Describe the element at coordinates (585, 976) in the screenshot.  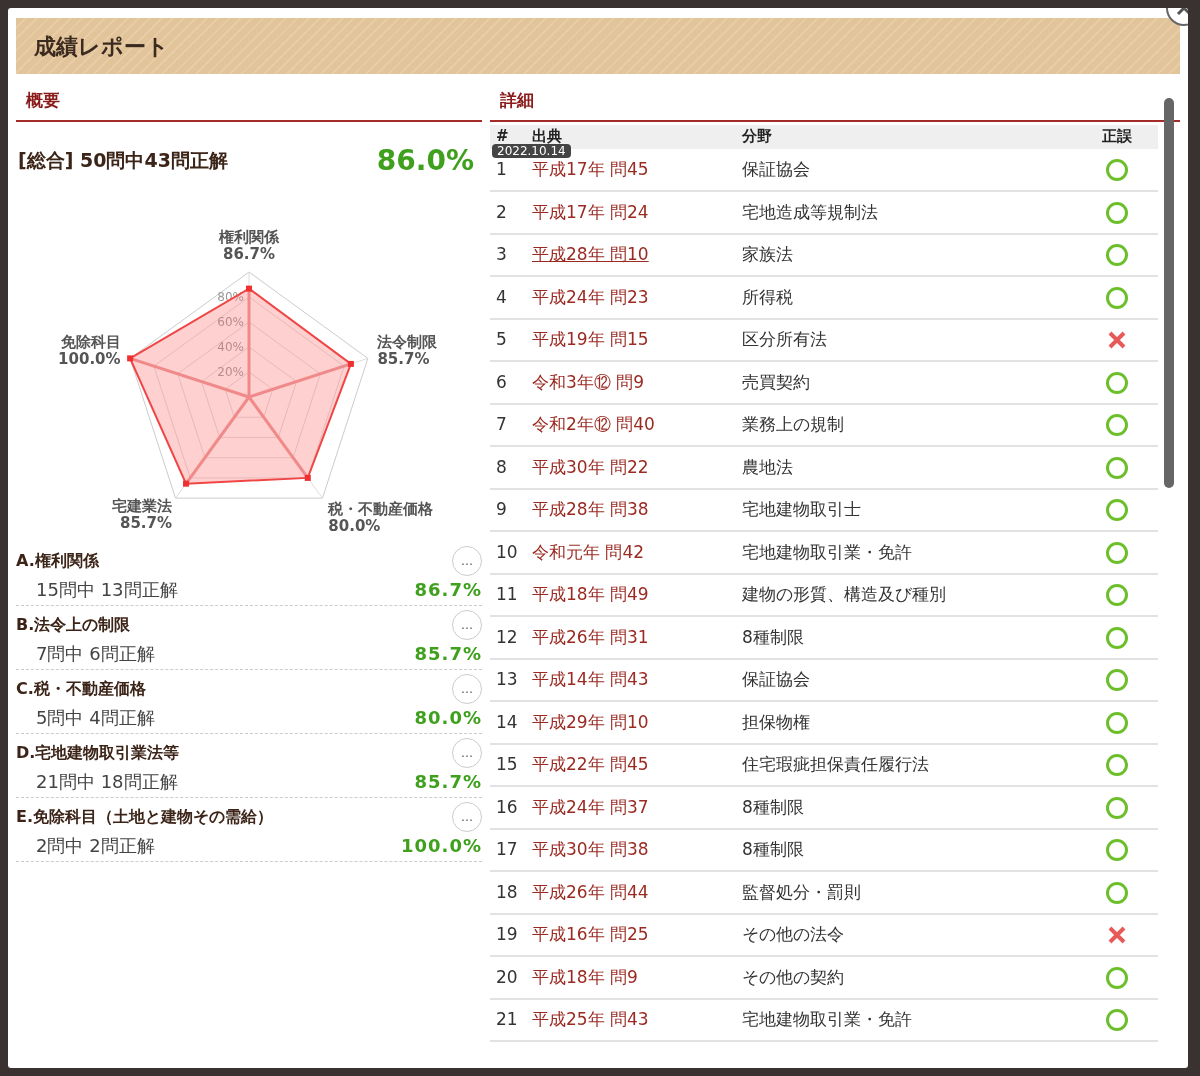
I see `source-link: 平成18年 問9` at that location.